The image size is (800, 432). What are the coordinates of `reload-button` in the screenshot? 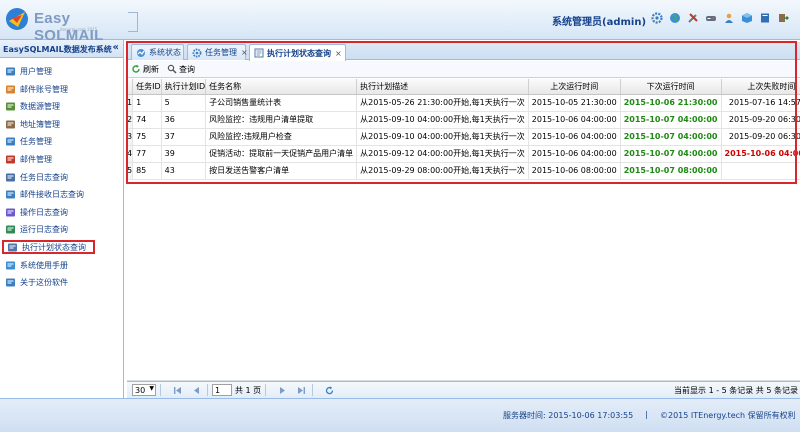 It's located at (329, 390).